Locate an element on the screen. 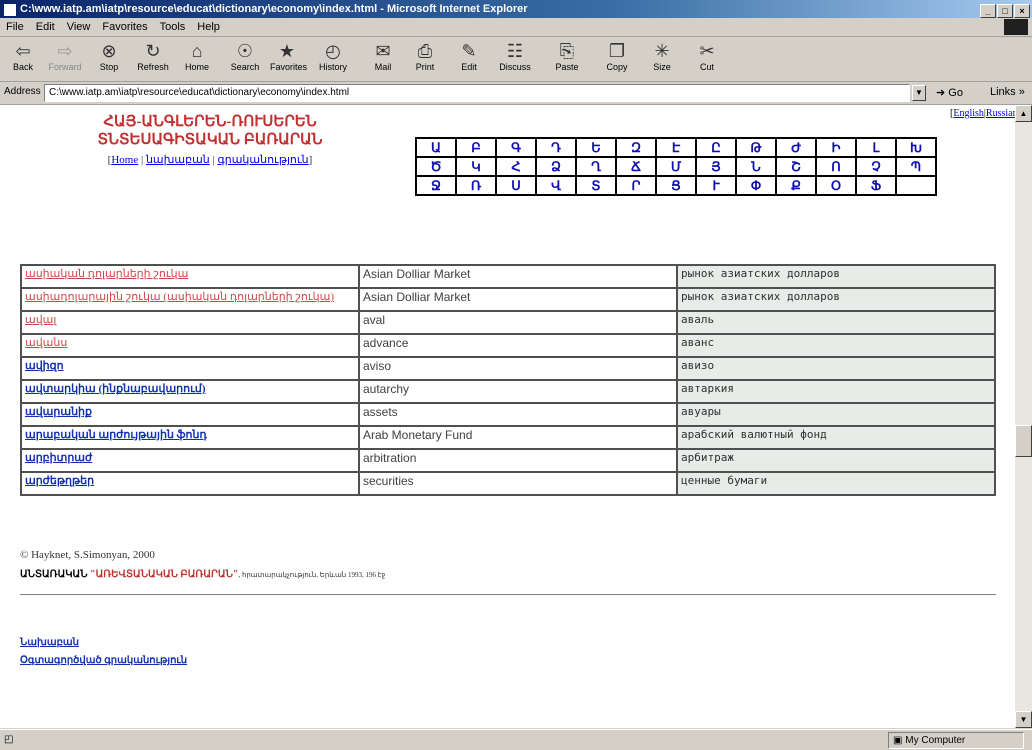 The image size is (1032, 750). alphabet-letter-link: Կ is located at coordinates (476, 166).